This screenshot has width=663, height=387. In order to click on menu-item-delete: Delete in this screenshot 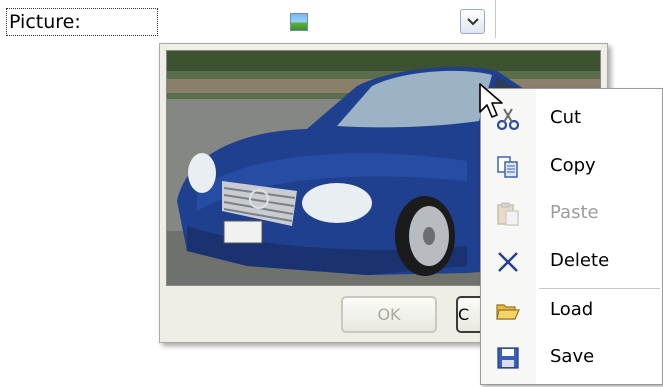, I will do `click(571, 261)`.